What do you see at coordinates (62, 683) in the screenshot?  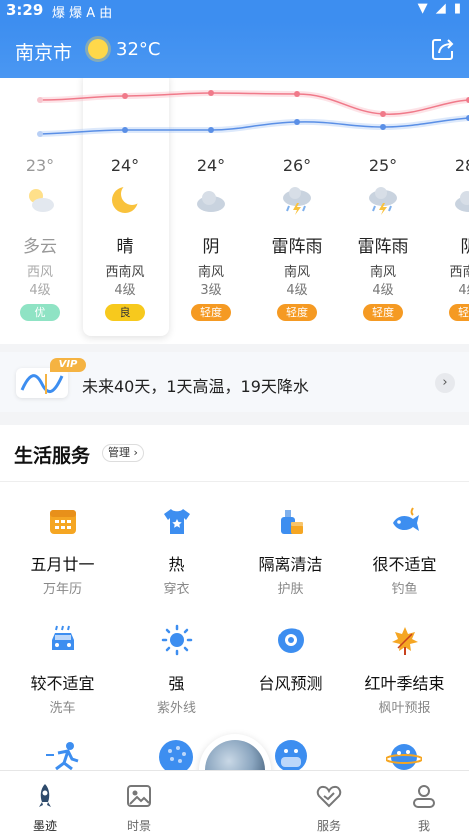 I see `service-value: 较不适宜` at bounding box center [62, 683].